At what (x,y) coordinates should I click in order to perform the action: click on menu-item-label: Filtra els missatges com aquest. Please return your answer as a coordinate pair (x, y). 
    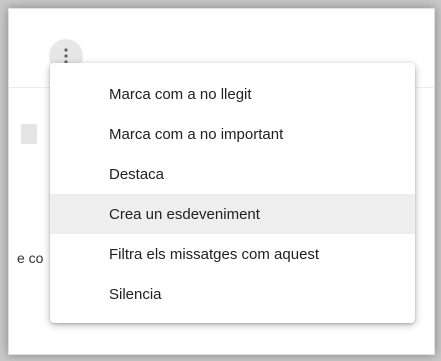
    Looking at the image, I should click on (214, 254).